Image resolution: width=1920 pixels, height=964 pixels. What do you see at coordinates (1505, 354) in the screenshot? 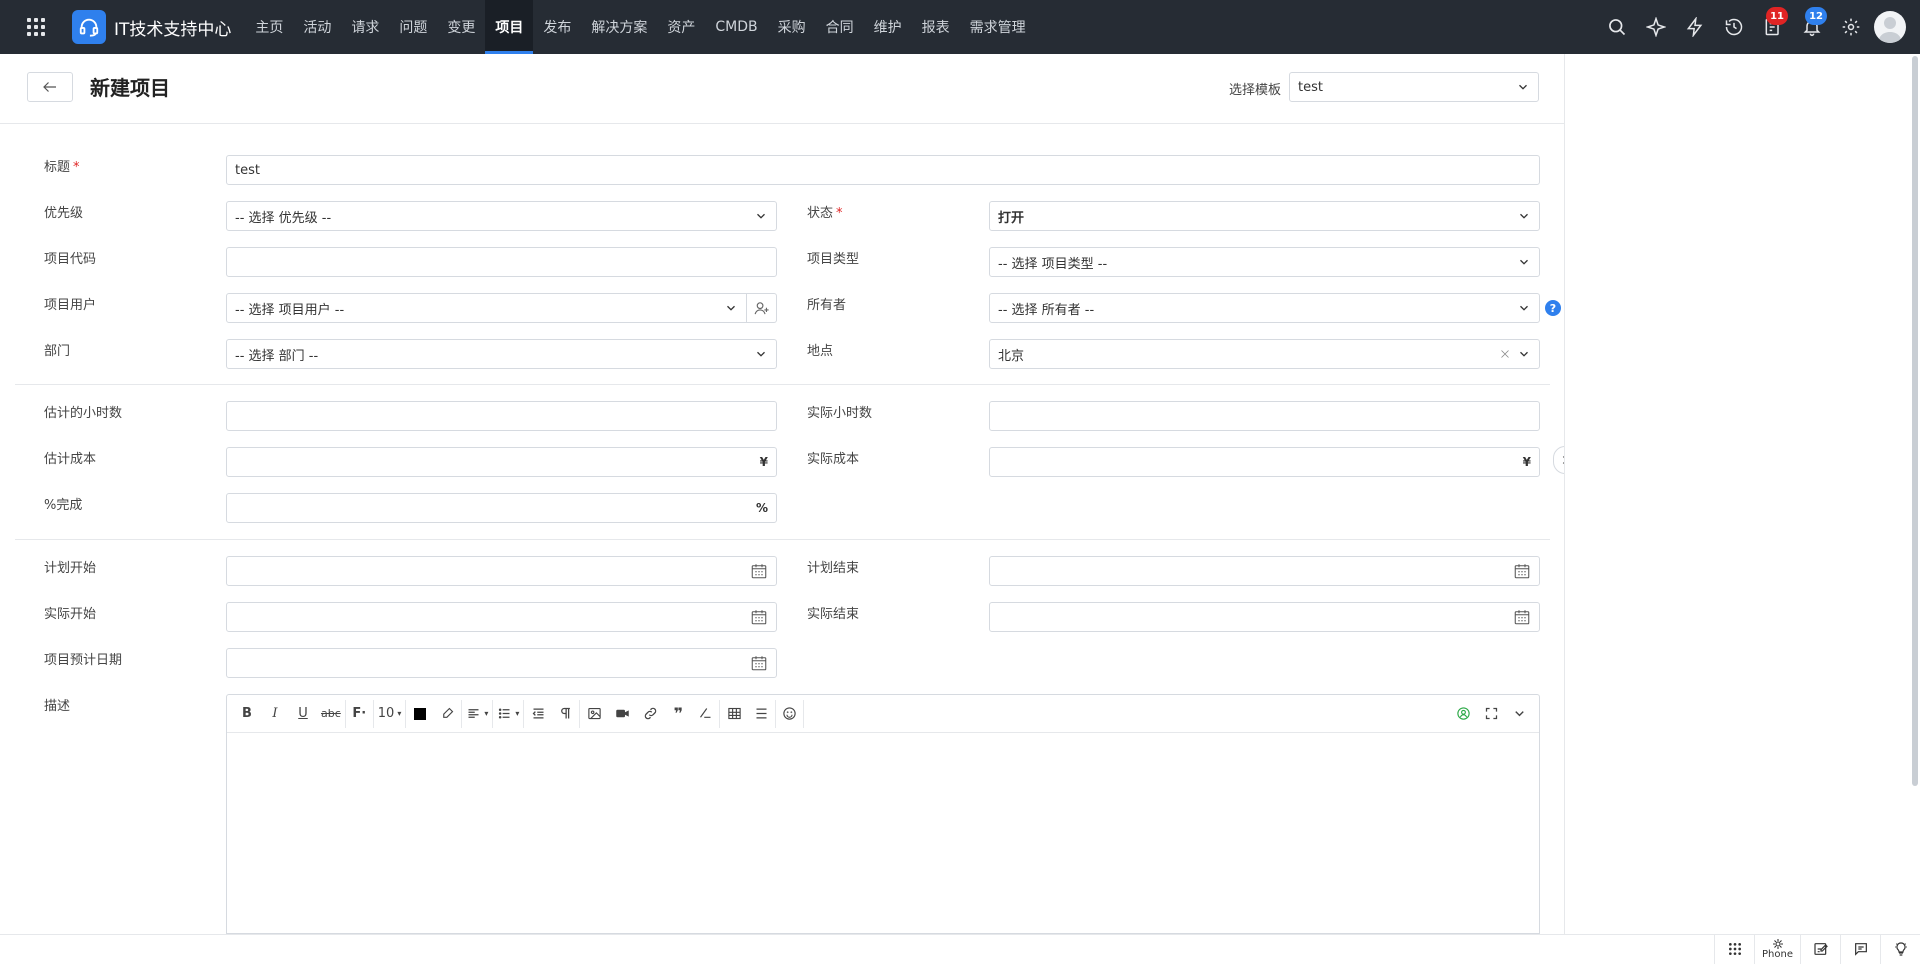
I see `clear-icon` at bounding box center [1505, 354].